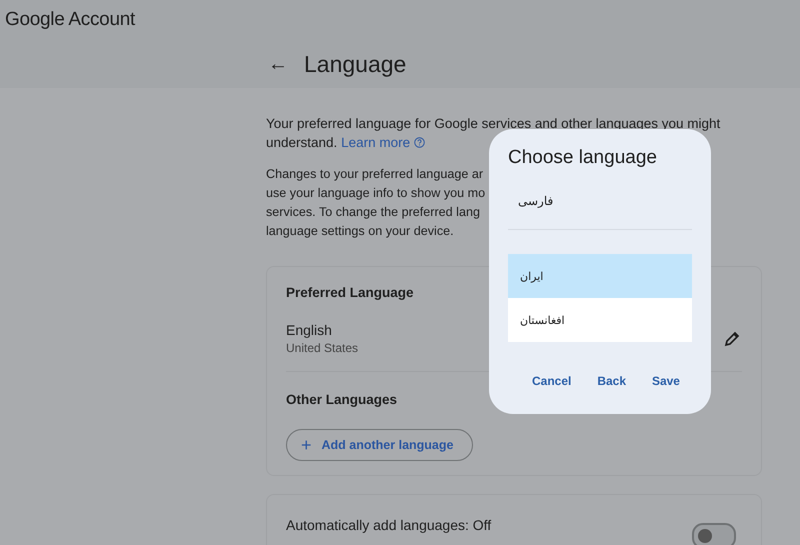  What do you see at coordinates (600, 209) in the screenshot?
I see `language-field: فارسی` at bounding box center [600, 209].